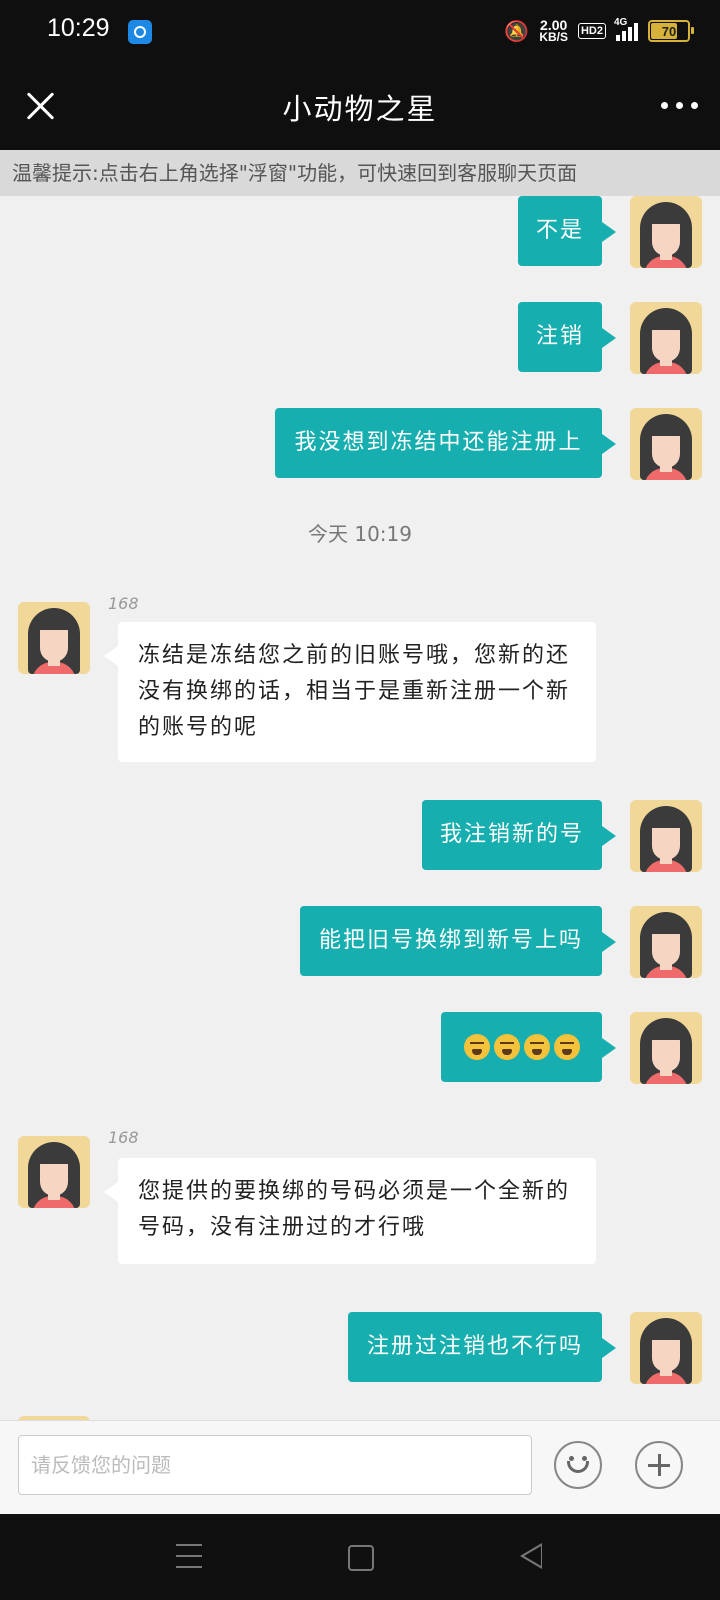 The height and width of the screenshot is (1600, 720). I want to click on plus-icon, so click(659, 1465).